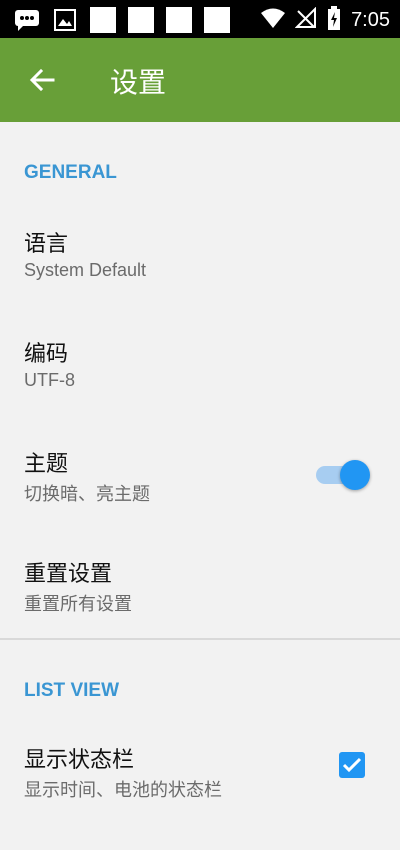  I want to click on setting-title: 编码, so click(46, 354).